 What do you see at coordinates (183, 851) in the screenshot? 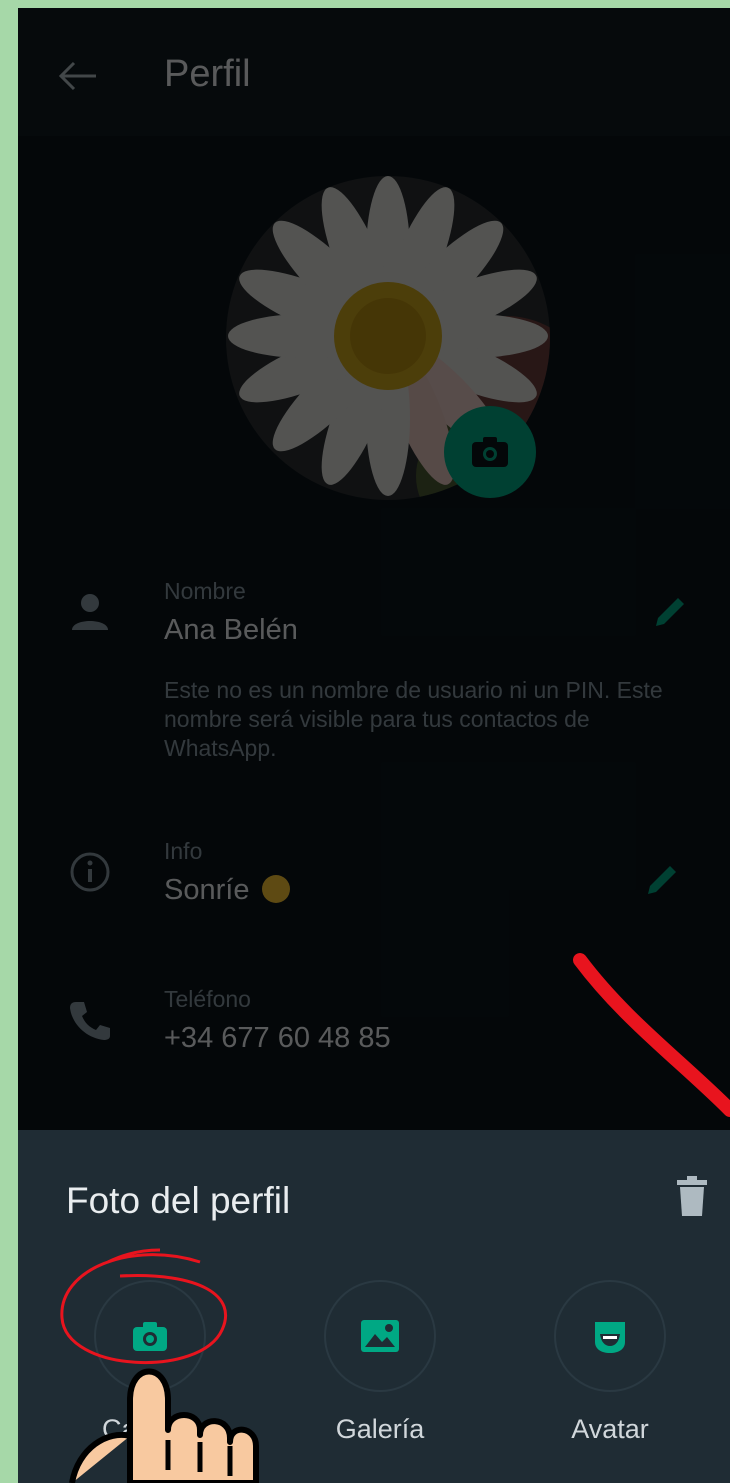
I see `info-label: Info` at bounding box center [183, 851].